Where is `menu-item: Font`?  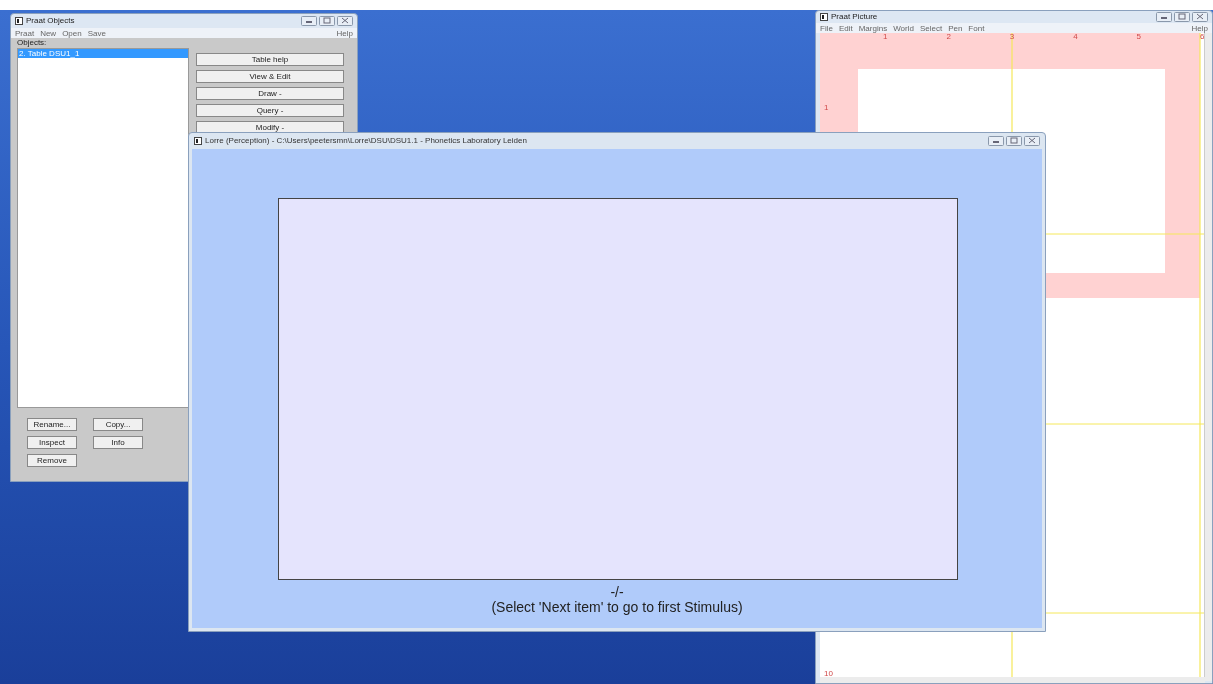
menu-item: Font is located at coordinates (976, 28).